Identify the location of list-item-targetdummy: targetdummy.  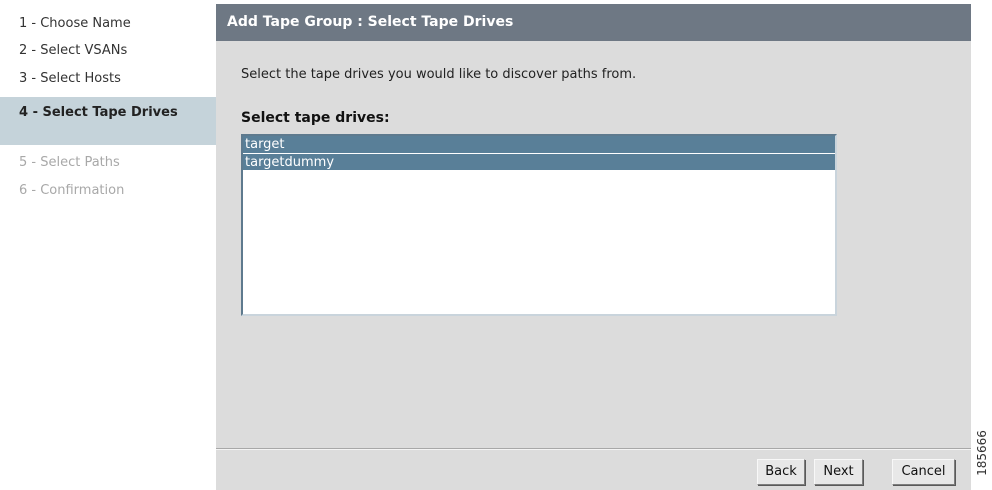
(539, 161).